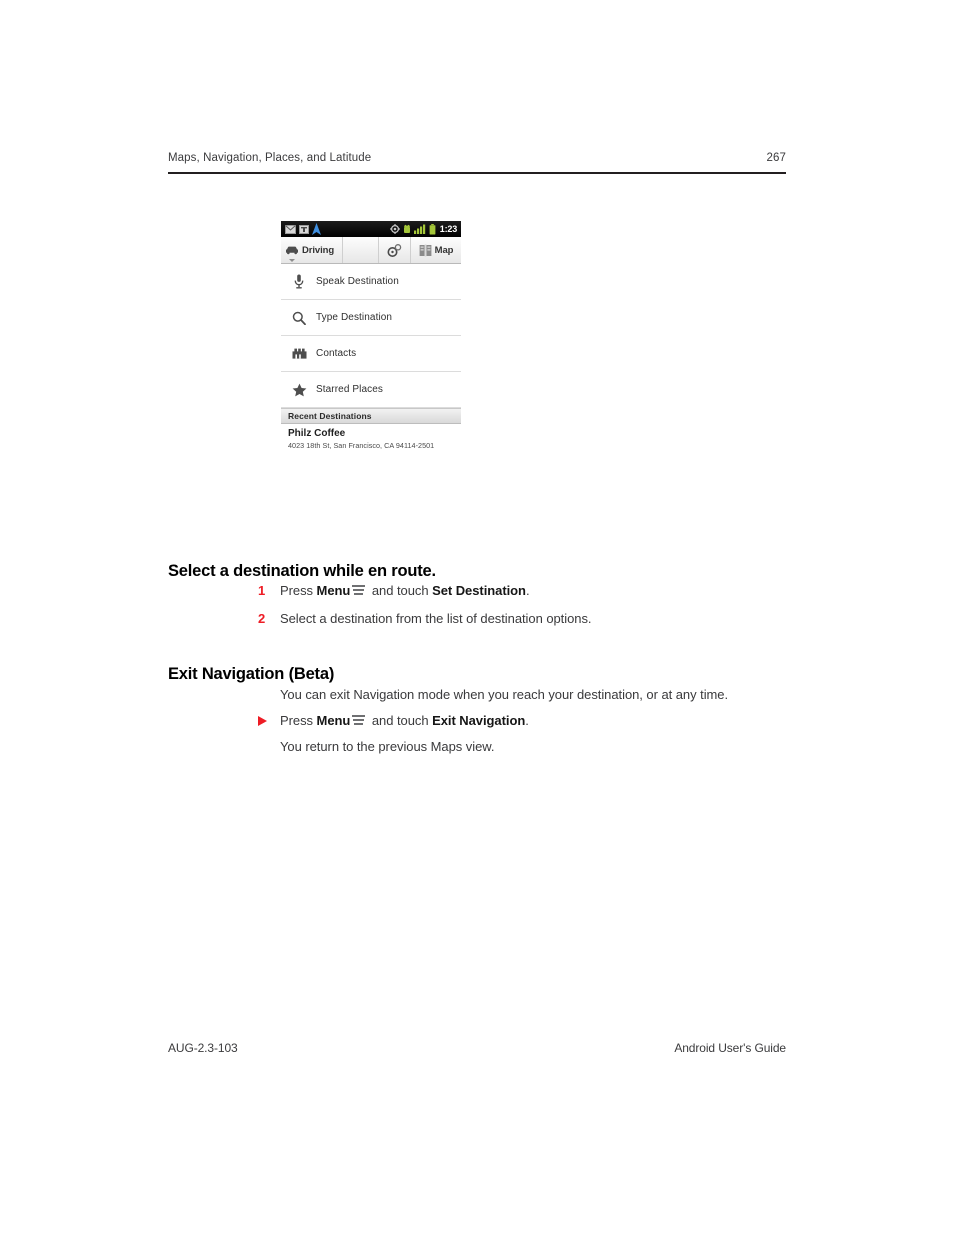 The width and height of the screenshot is (954, 1235). I want to click on list-item-contacts: Contacts, so click(371, 354).